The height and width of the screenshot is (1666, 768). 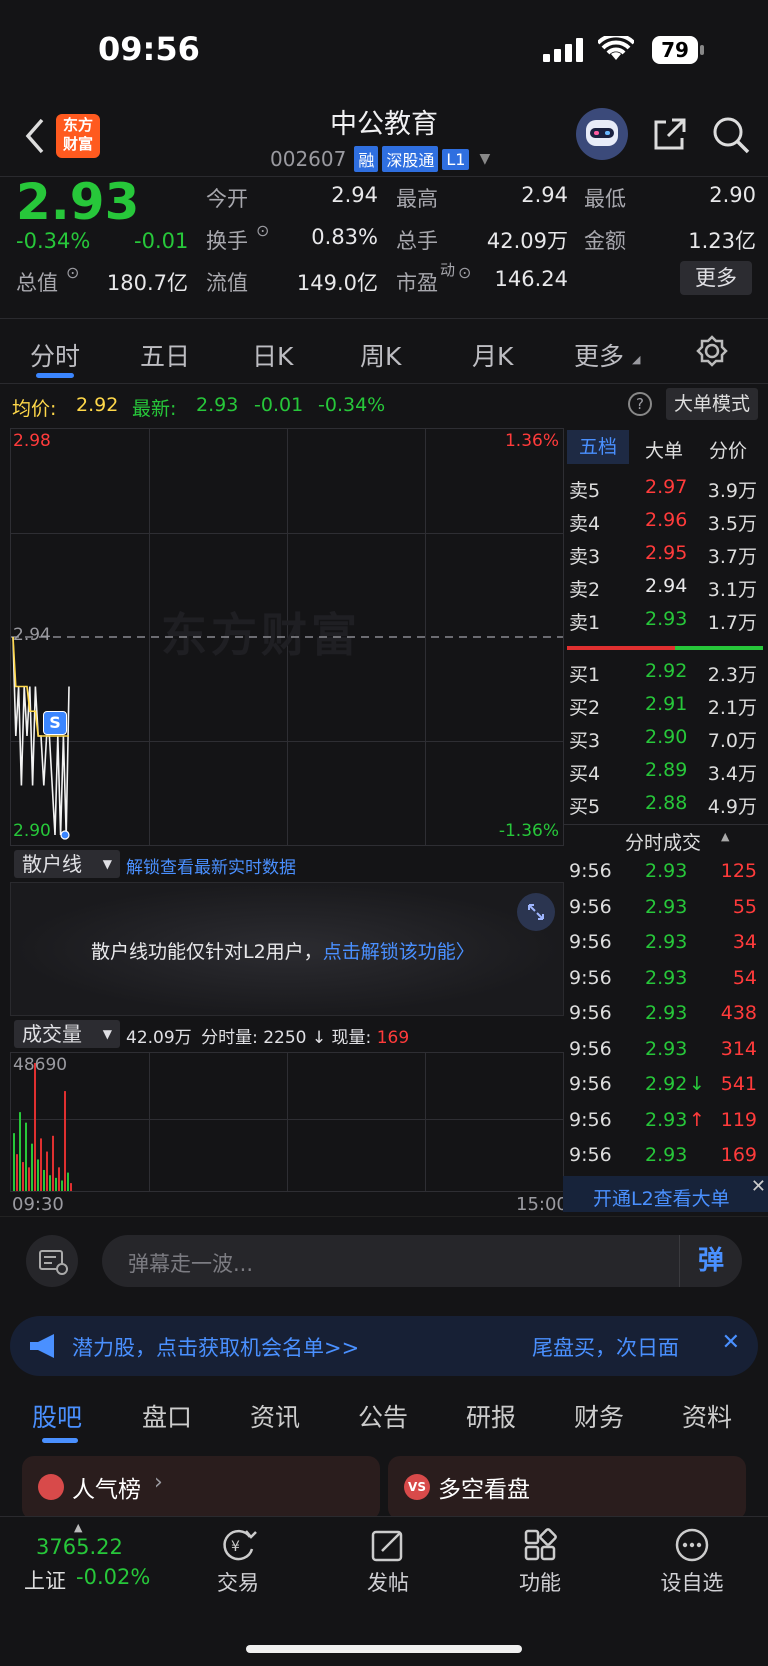 I want to click on ask-ratio-bar, so click(x=621, y=648).